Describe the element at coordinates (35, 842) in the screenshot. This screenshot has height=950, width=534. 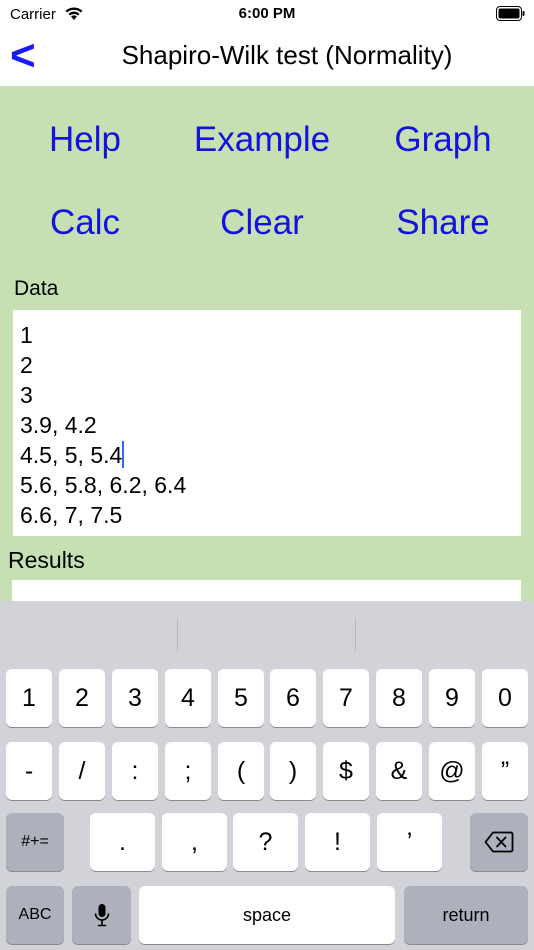
I see `symbols-key: #+=` at that location.